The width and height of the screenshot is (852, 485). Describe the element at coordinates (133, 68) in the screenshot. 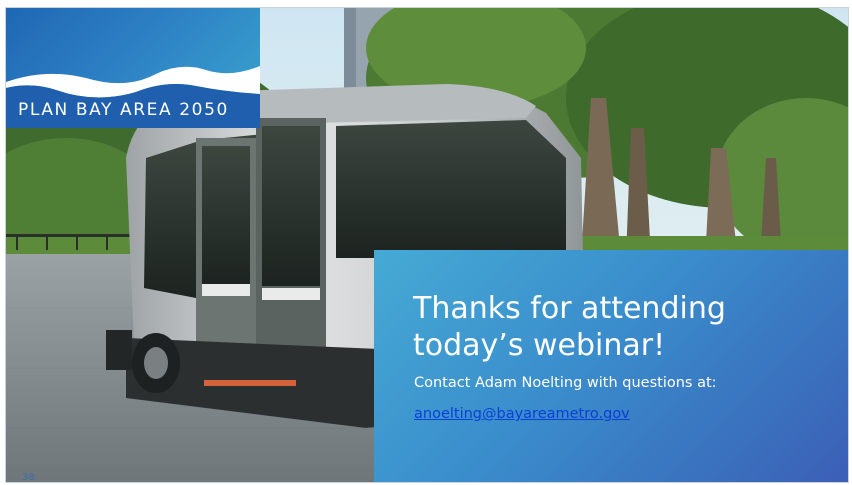

I see `plan-bay-area-logo: PLAN BAY AREA 2050` at that location.